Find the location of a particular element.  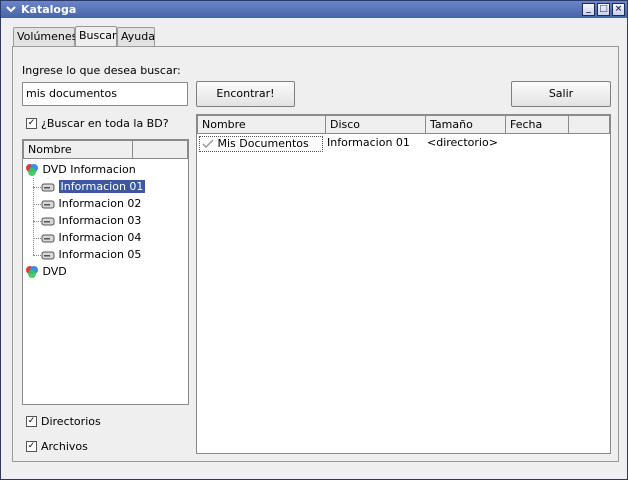

tree-node-dvd-informacion: DVD Informacion is located at coordinates (80, 170).